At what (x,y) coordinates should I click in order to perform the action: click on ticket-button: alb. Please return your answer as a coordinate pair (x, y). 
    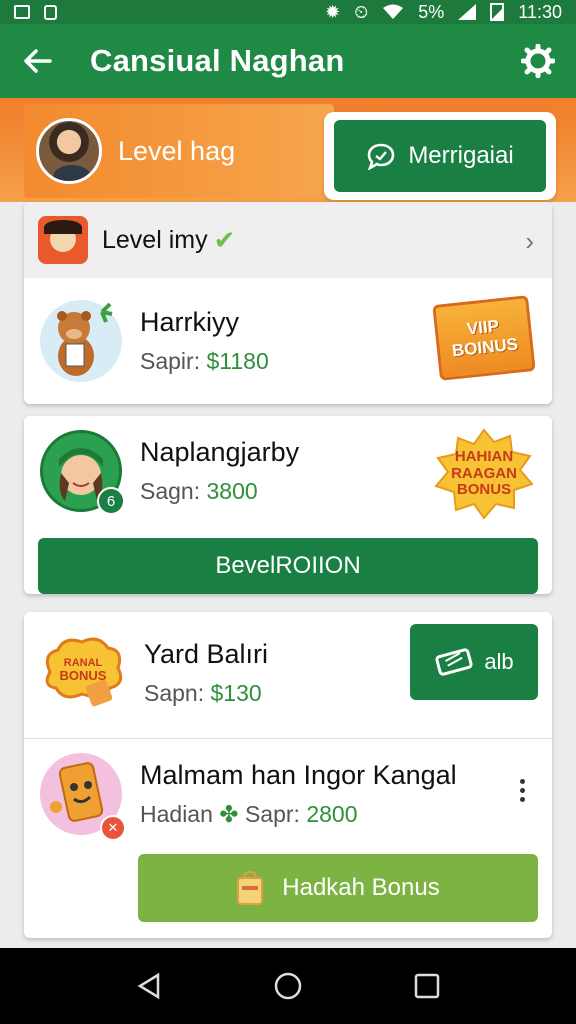
    Looking at the image, I should click on (474, 662).